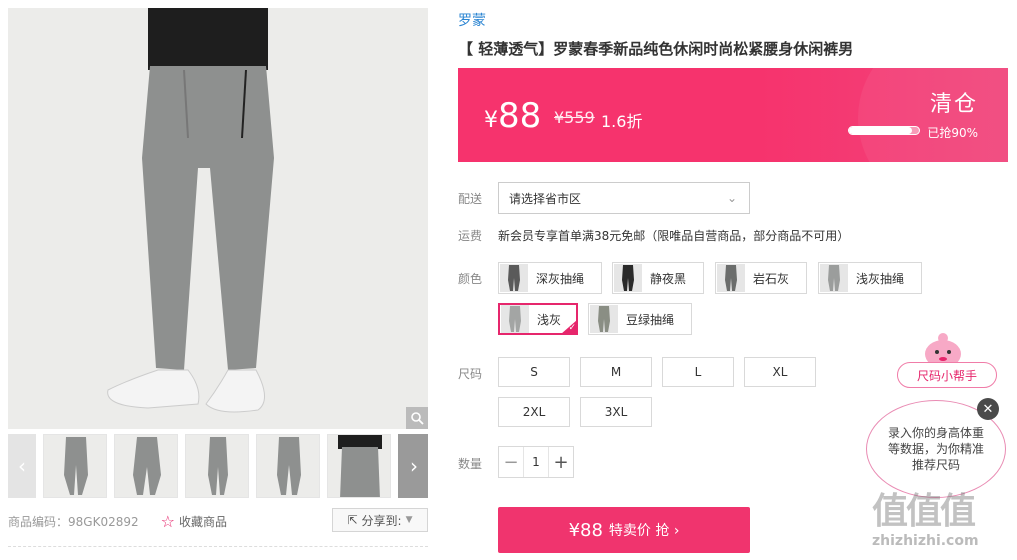 This screenshot has height=560, width=1017. I want to click on color-option: 浅灰 ✓, so click(538, 319).